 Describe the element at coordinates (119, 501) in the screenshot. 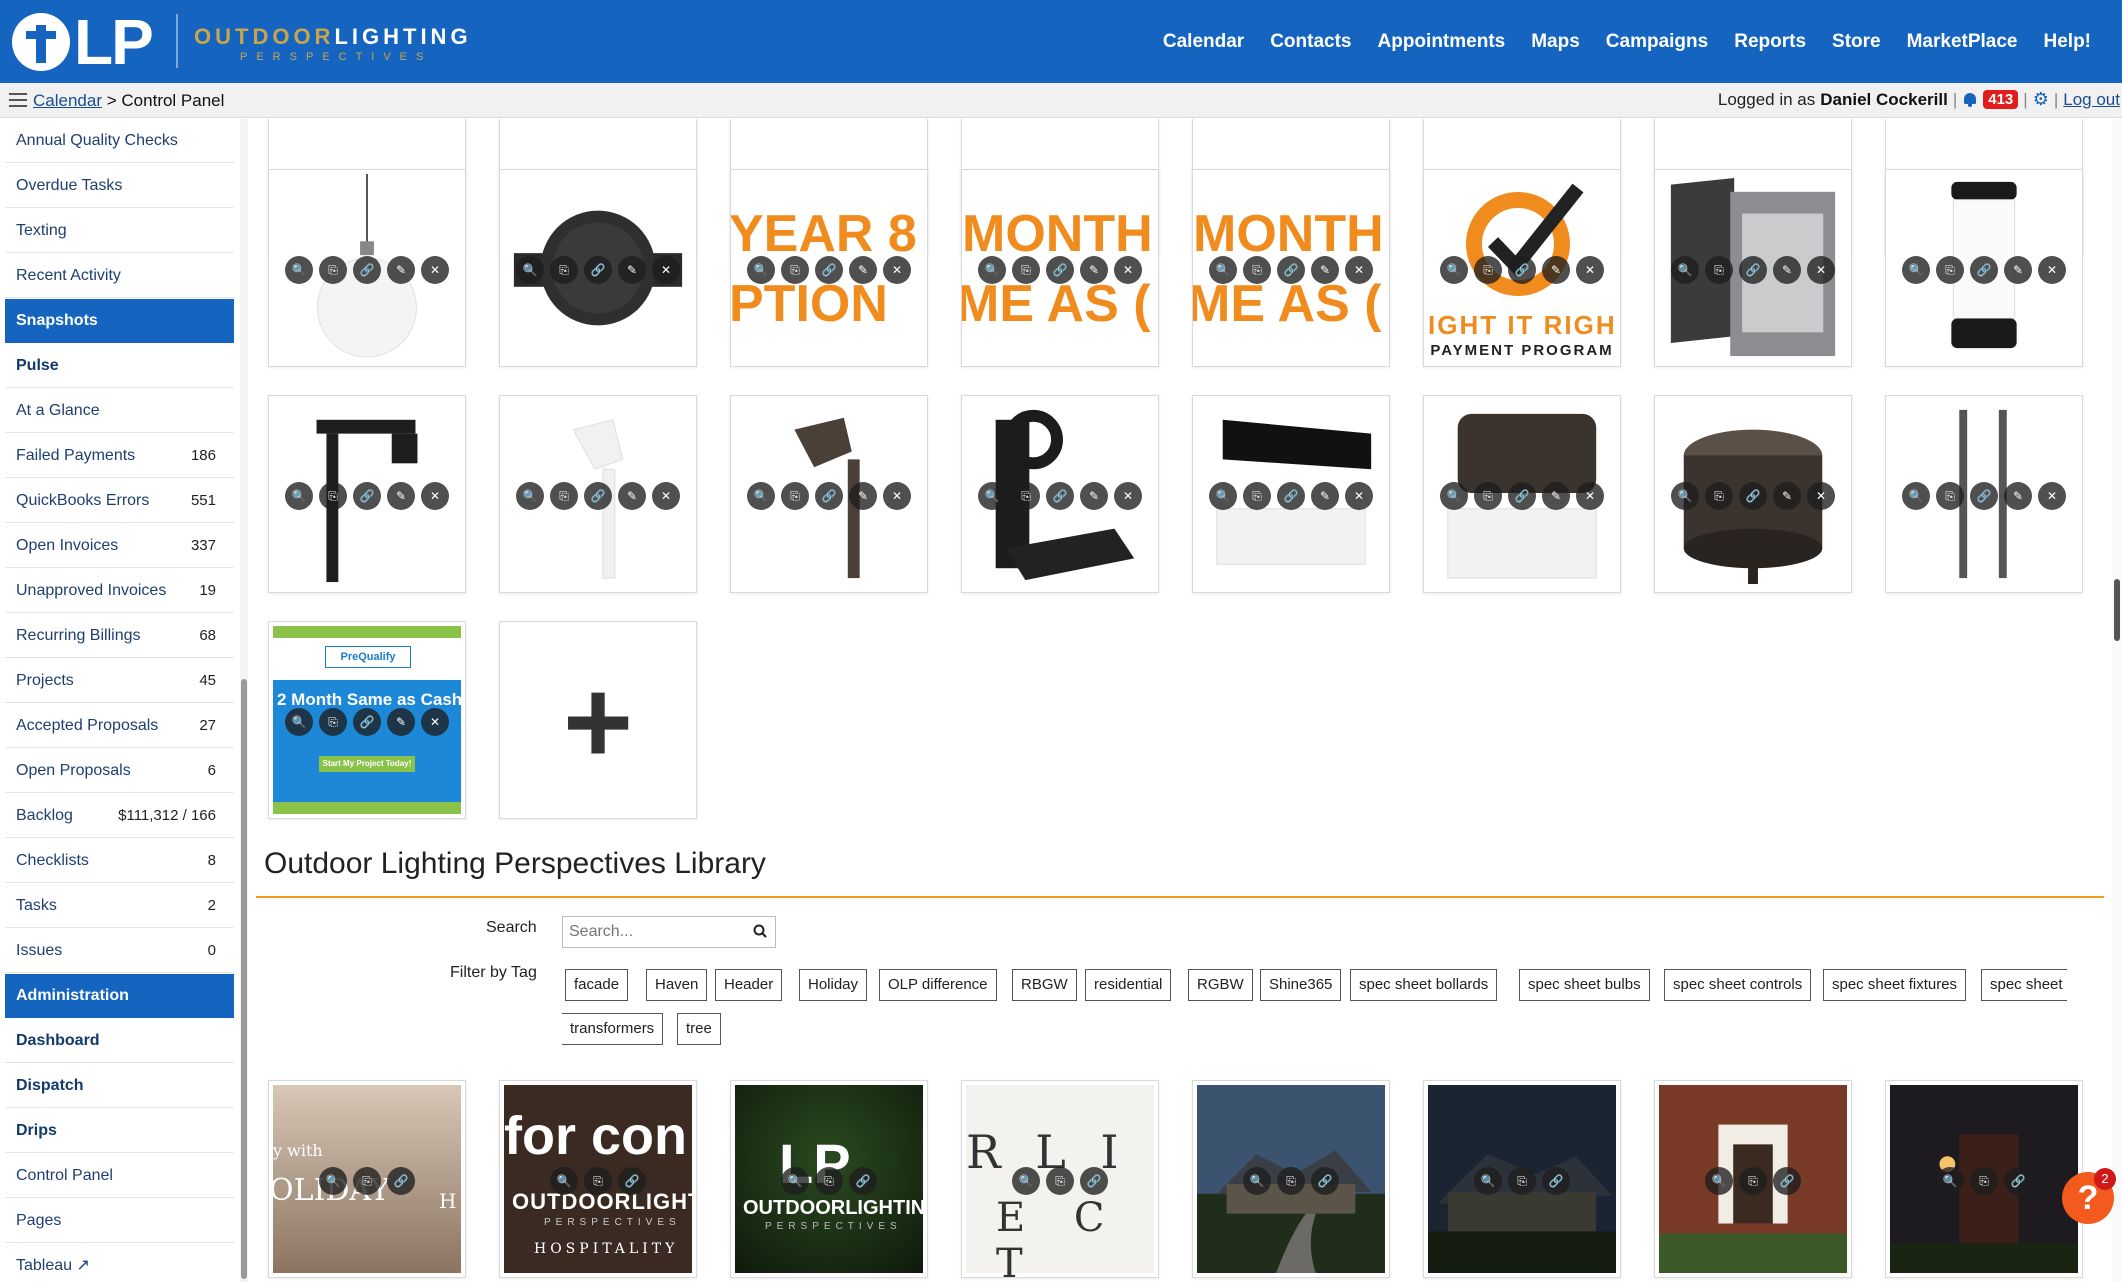

I see `sidebar-item-quickbooks-errors: QuickBooks Errors 551` at that location.